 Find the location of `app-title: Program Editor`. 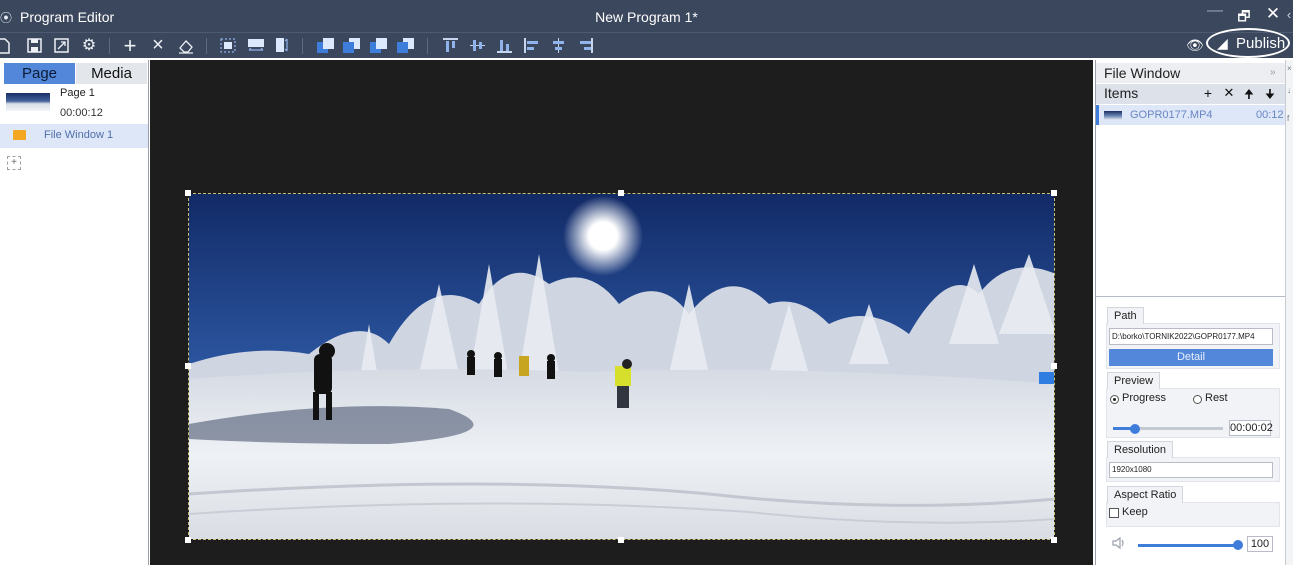

app-title: Program Editor is located at coordinates (67, 17).